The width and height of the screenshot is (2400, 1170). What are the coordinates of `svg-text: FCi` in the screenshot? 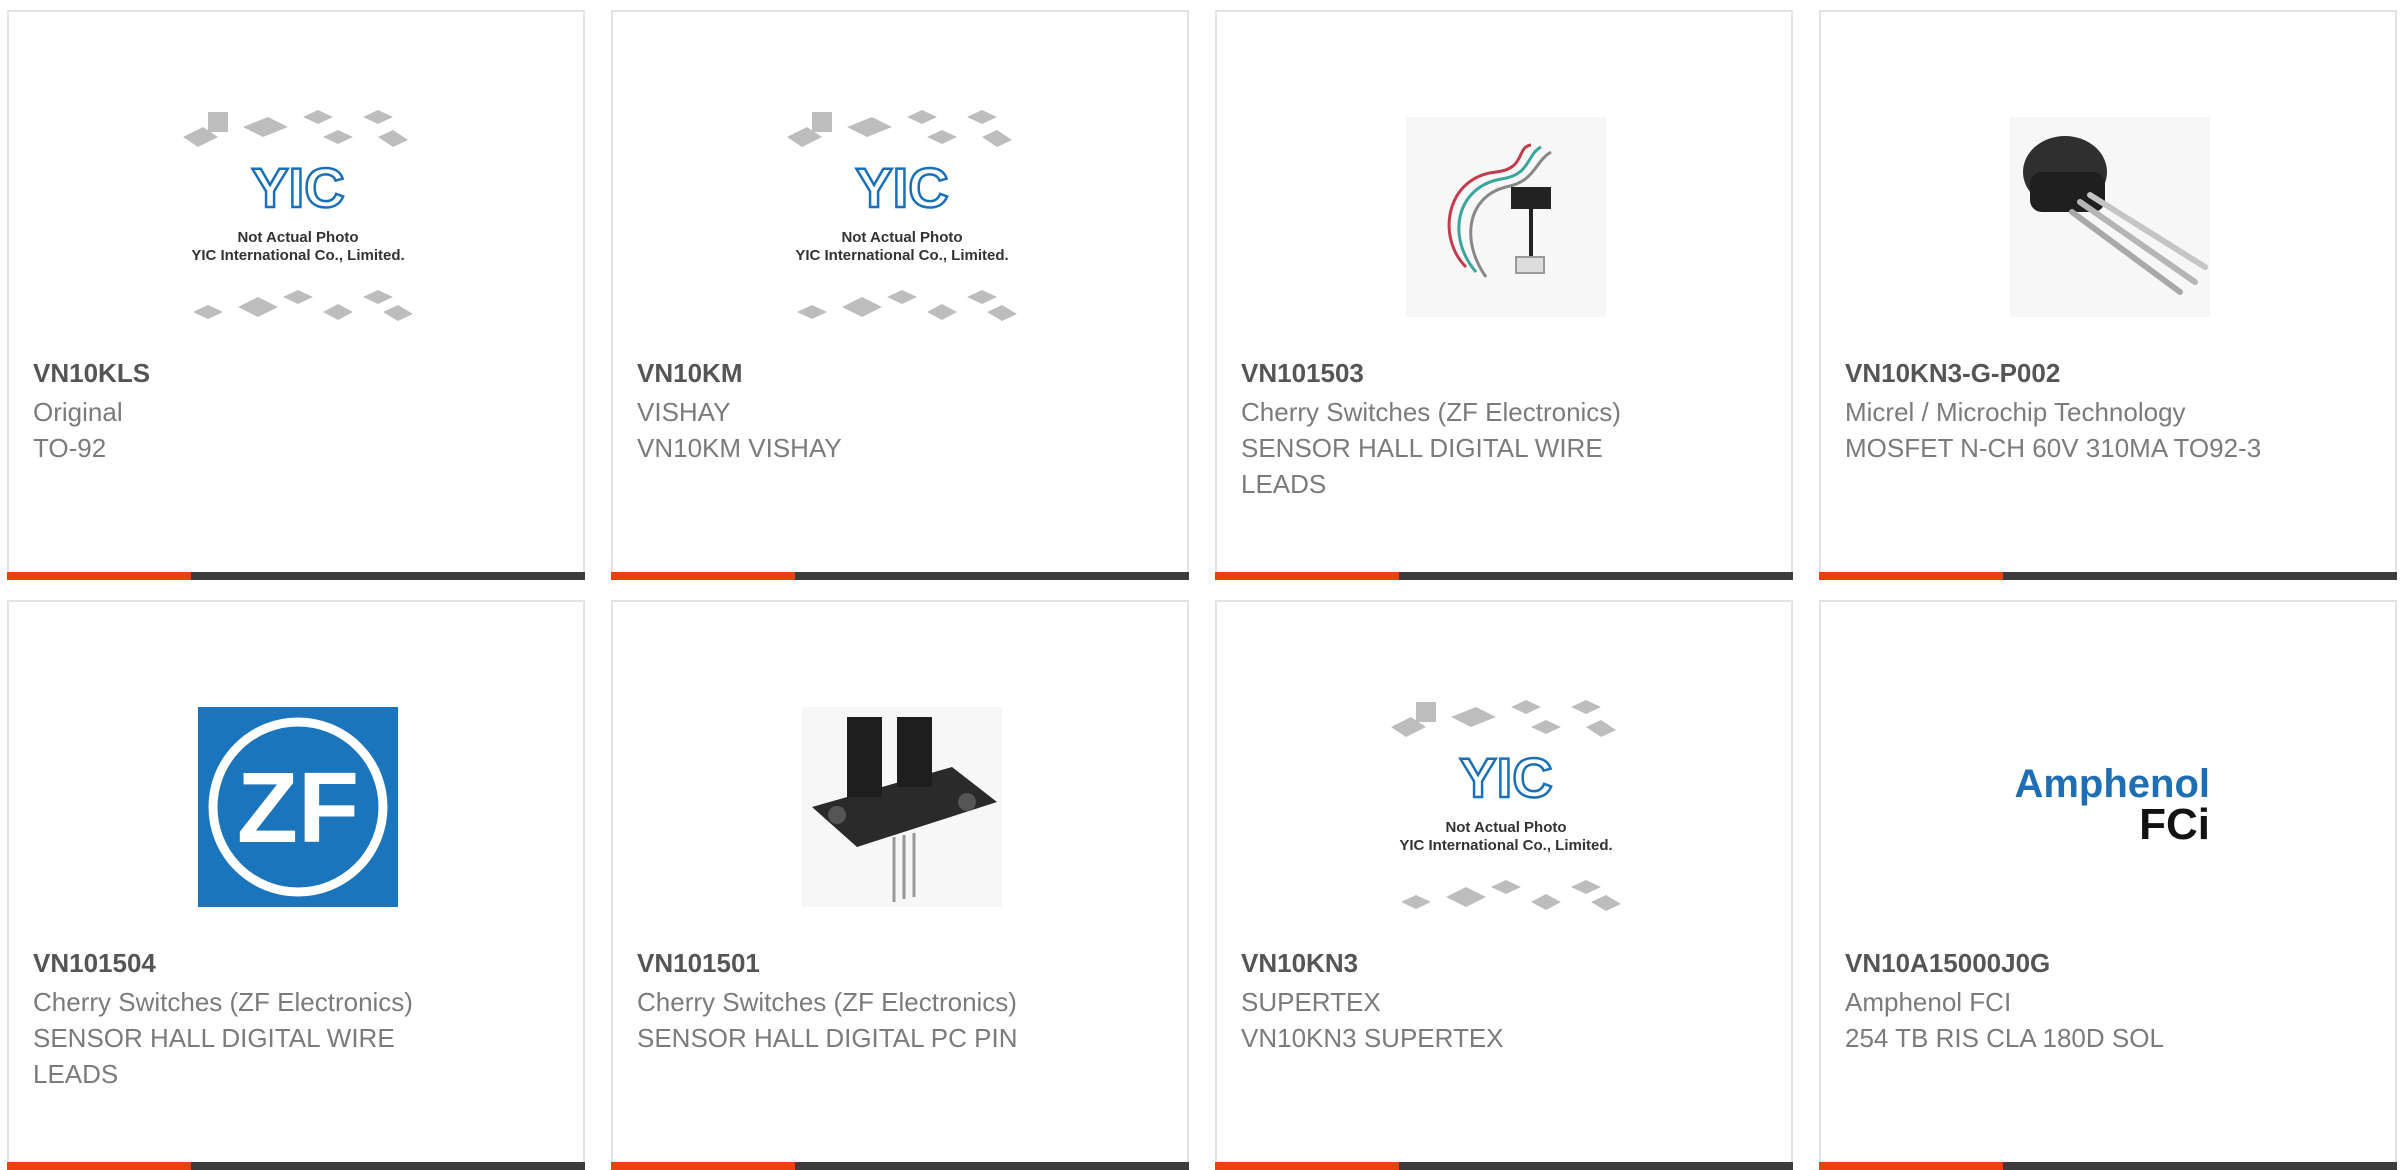 It's located at (2174, 824).